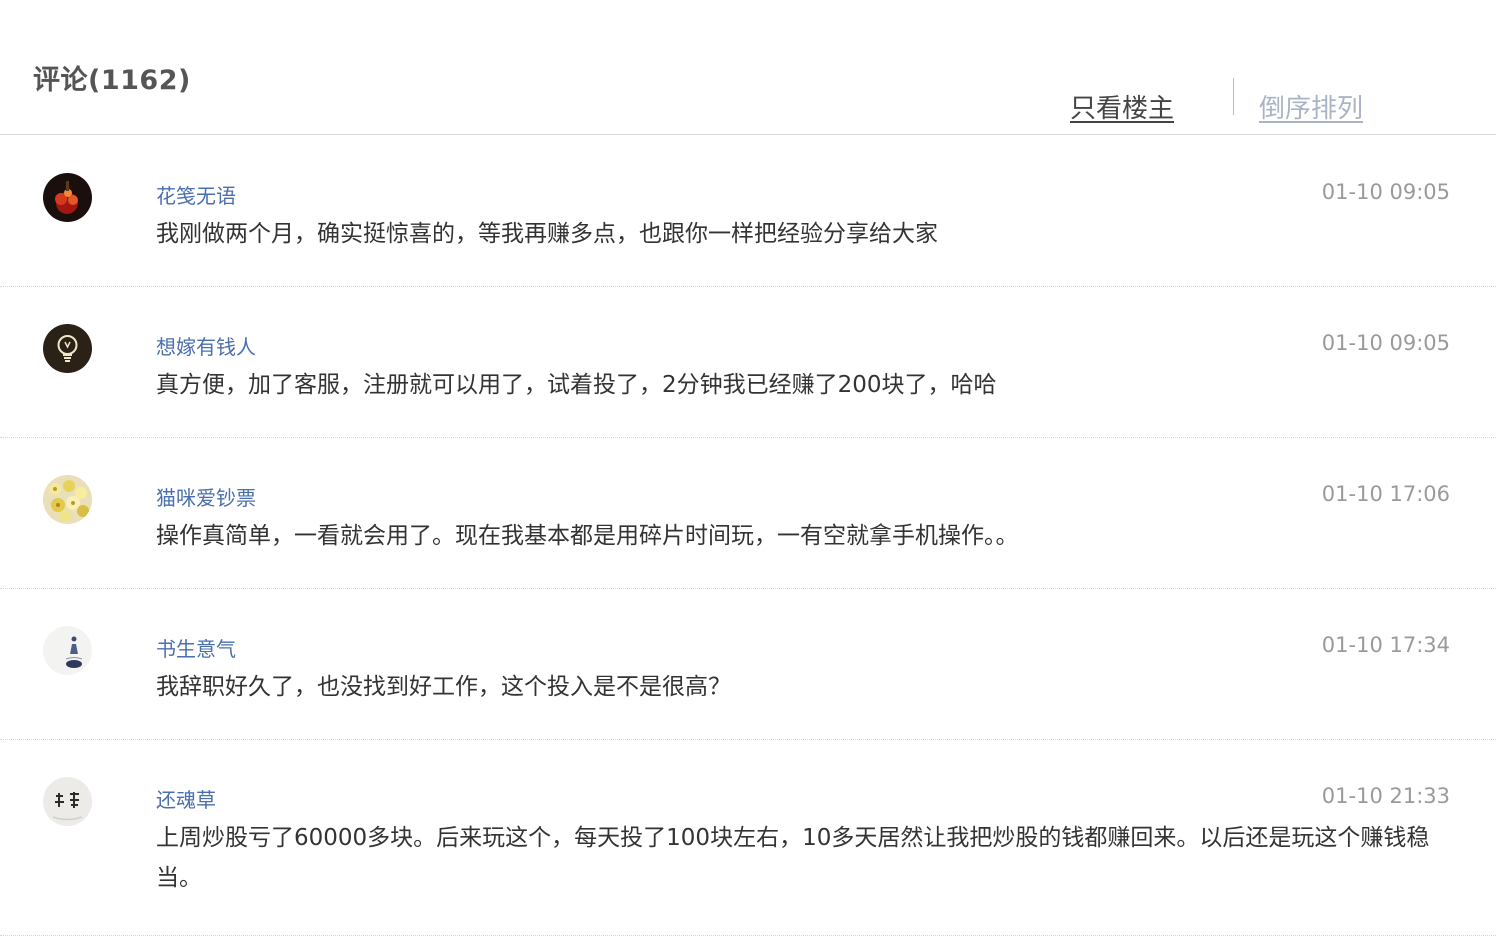 The width and height of the screenshot is (1496, 937). I want to click on comment-author: 书生意气, so click(196, 647).